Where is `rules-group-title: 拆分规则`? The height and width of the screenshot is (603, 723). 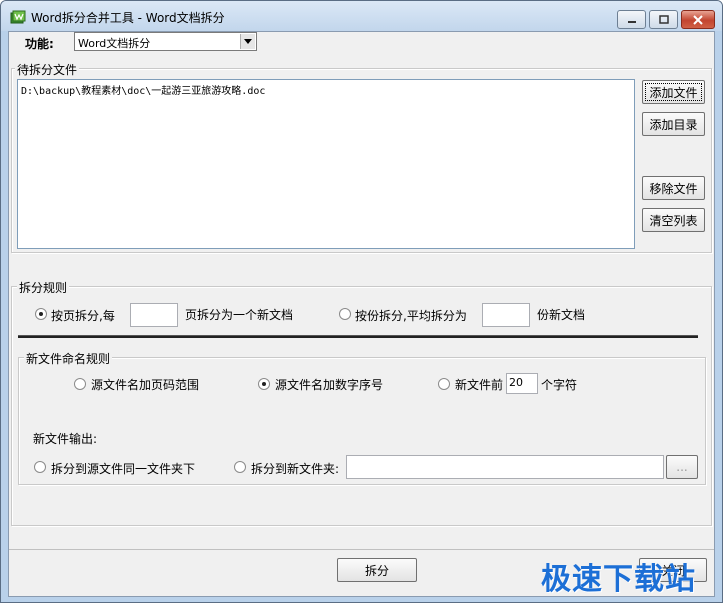 rules-group-title: 拆分规则 is located at coordinates (43, 287).